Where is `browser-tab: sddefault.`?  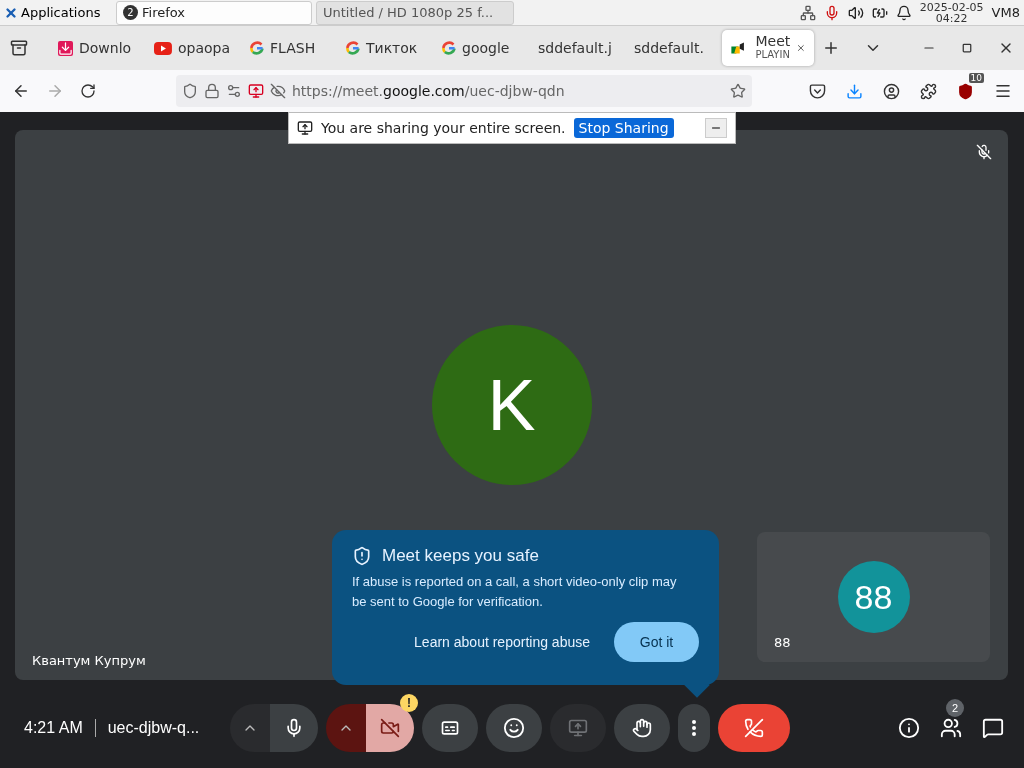 browser-tab: sddefault. is located at coordinates (672, 48).